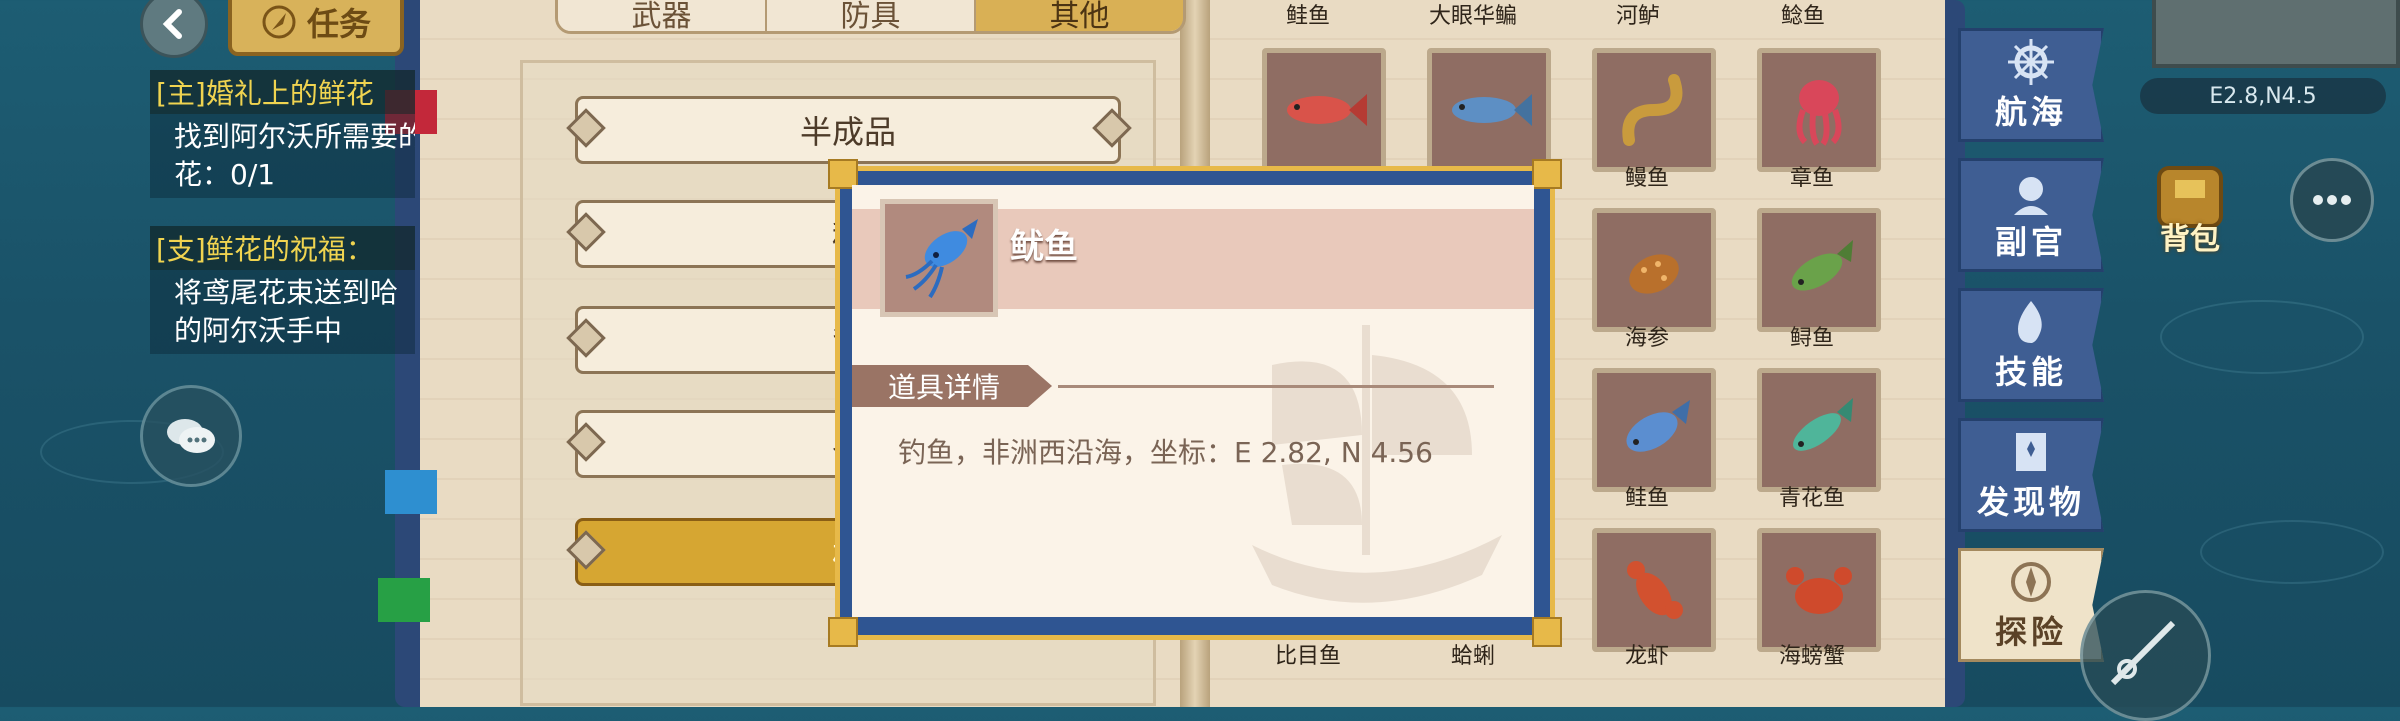 This screenshot has height=721, width=2400. Describe the element at coordinates (2030, 242) in the screenshot. I see `side-nav-label: 副官` at that location.